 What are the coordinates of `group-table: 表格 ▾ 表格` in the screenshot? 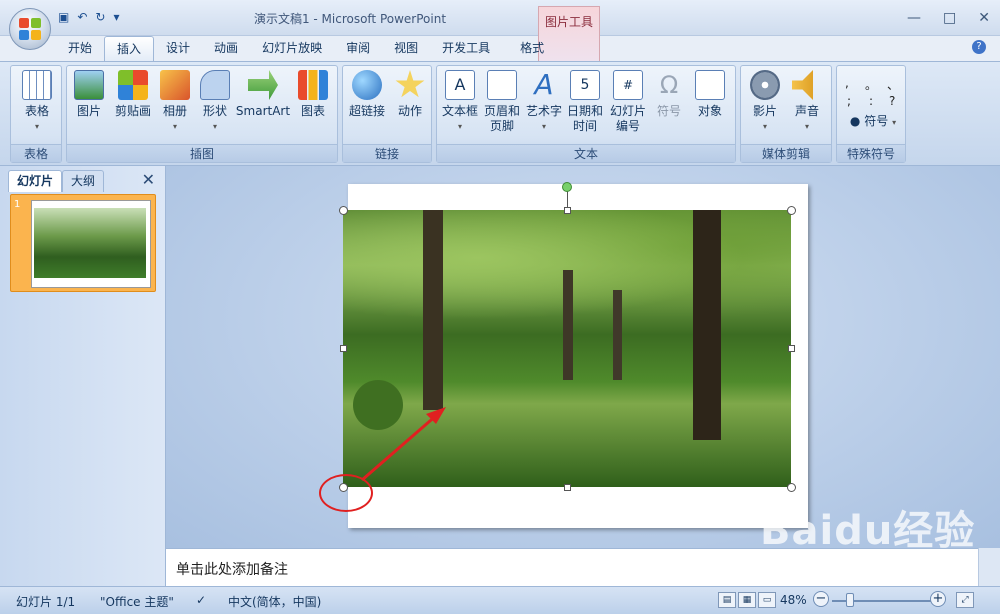 It's located at (36, 114).